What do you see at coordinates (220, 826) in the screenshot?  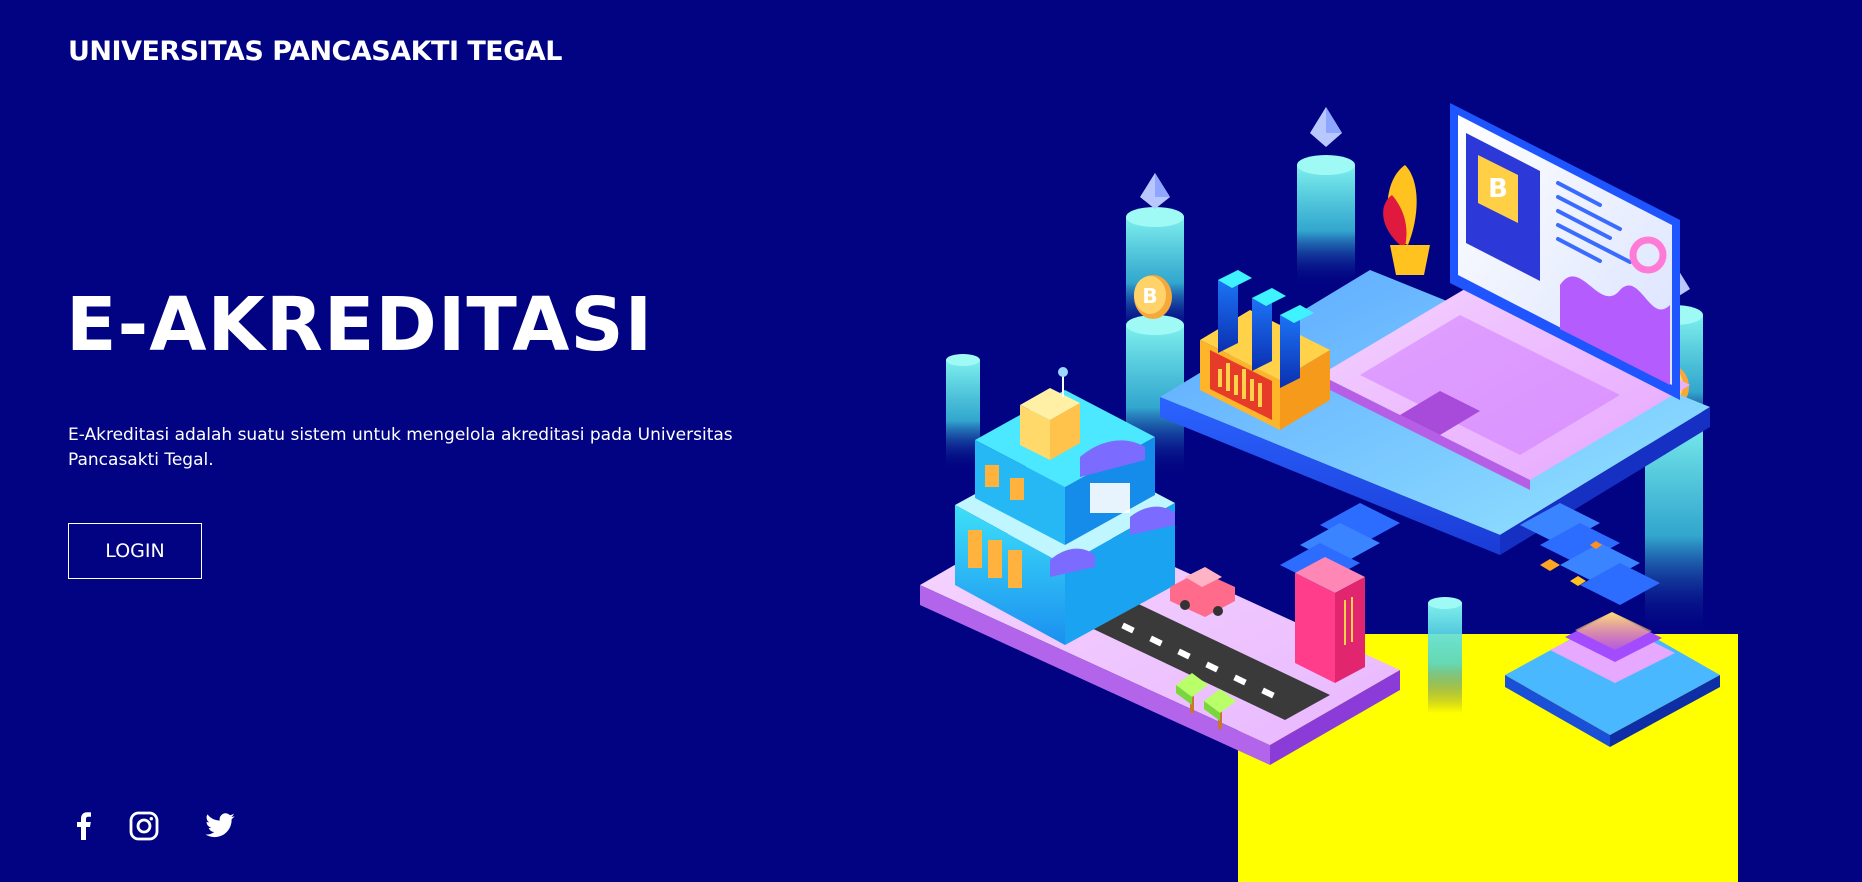 I see `twitter-icon` at bounding box center [220, 826].